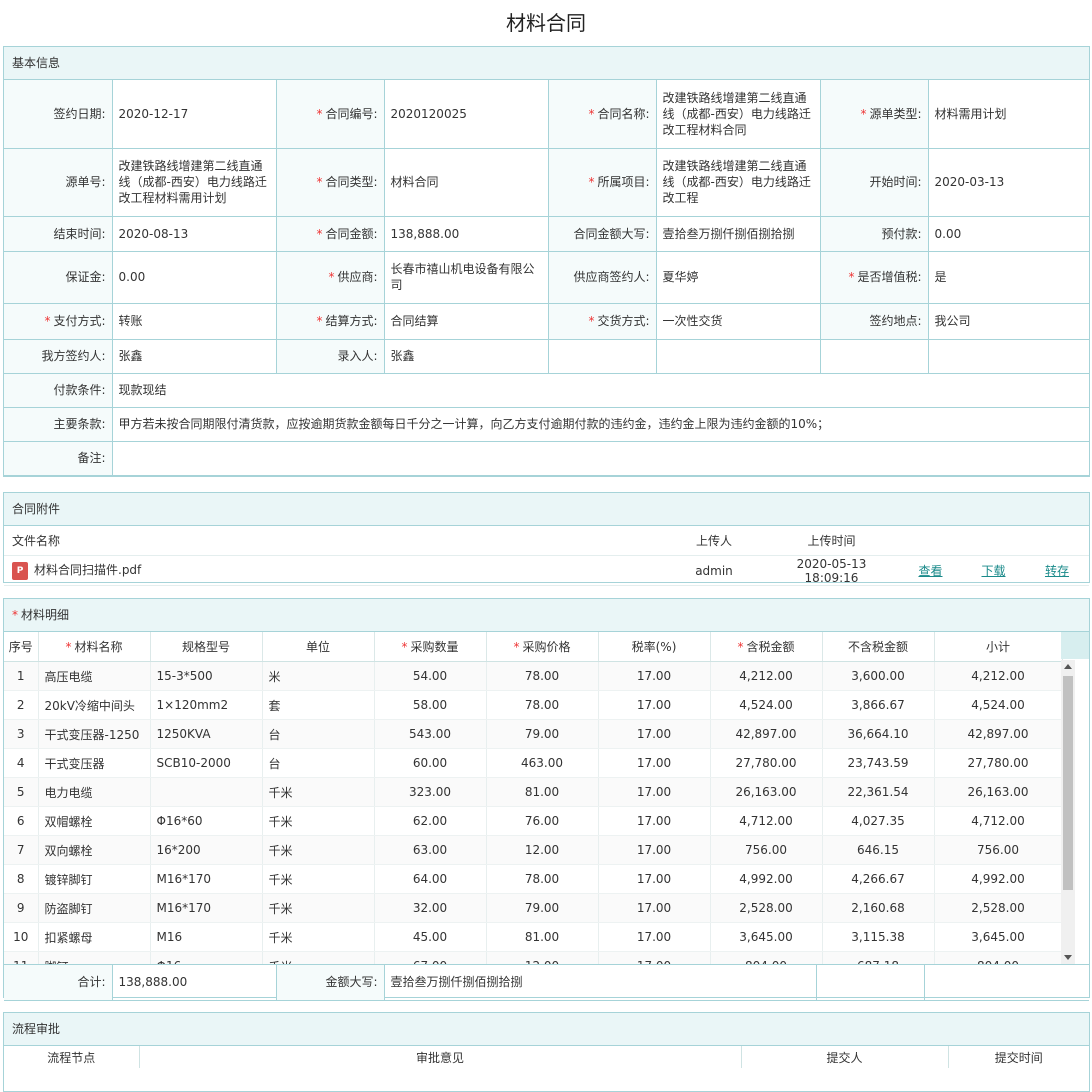 Image resolution: width=1092 pixels, height=1092 pixels. What do you see at coordinates (738, 114) in the screenshot?
I see `field-value-r1-2: 改建铁路线增建第二线直通线（成都-西安）电力线路迁改工程材料合同` at bounding box center [738, 114].